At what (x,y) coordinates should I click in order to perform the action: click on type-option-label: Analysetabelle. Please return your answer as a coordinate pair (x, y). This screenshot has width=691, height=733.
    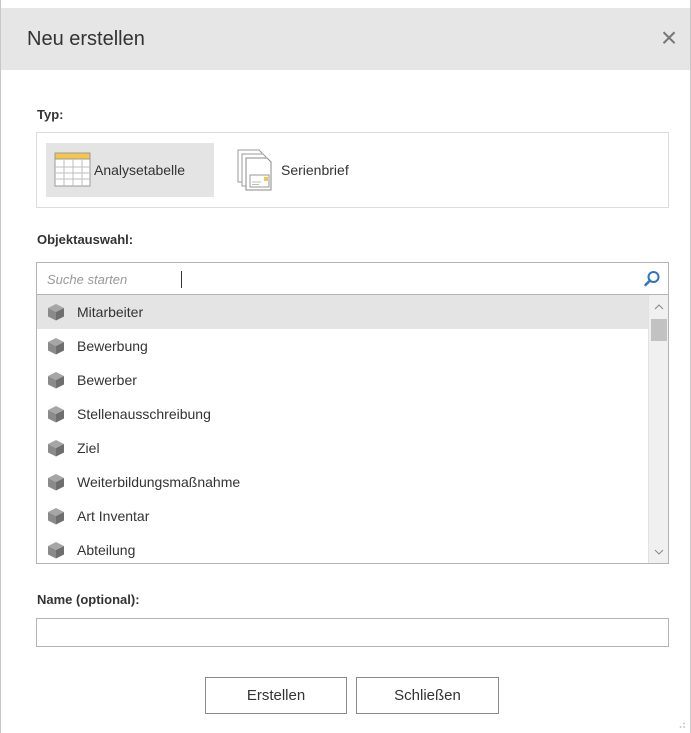
    Looking at the image, I should click on (140, 170).